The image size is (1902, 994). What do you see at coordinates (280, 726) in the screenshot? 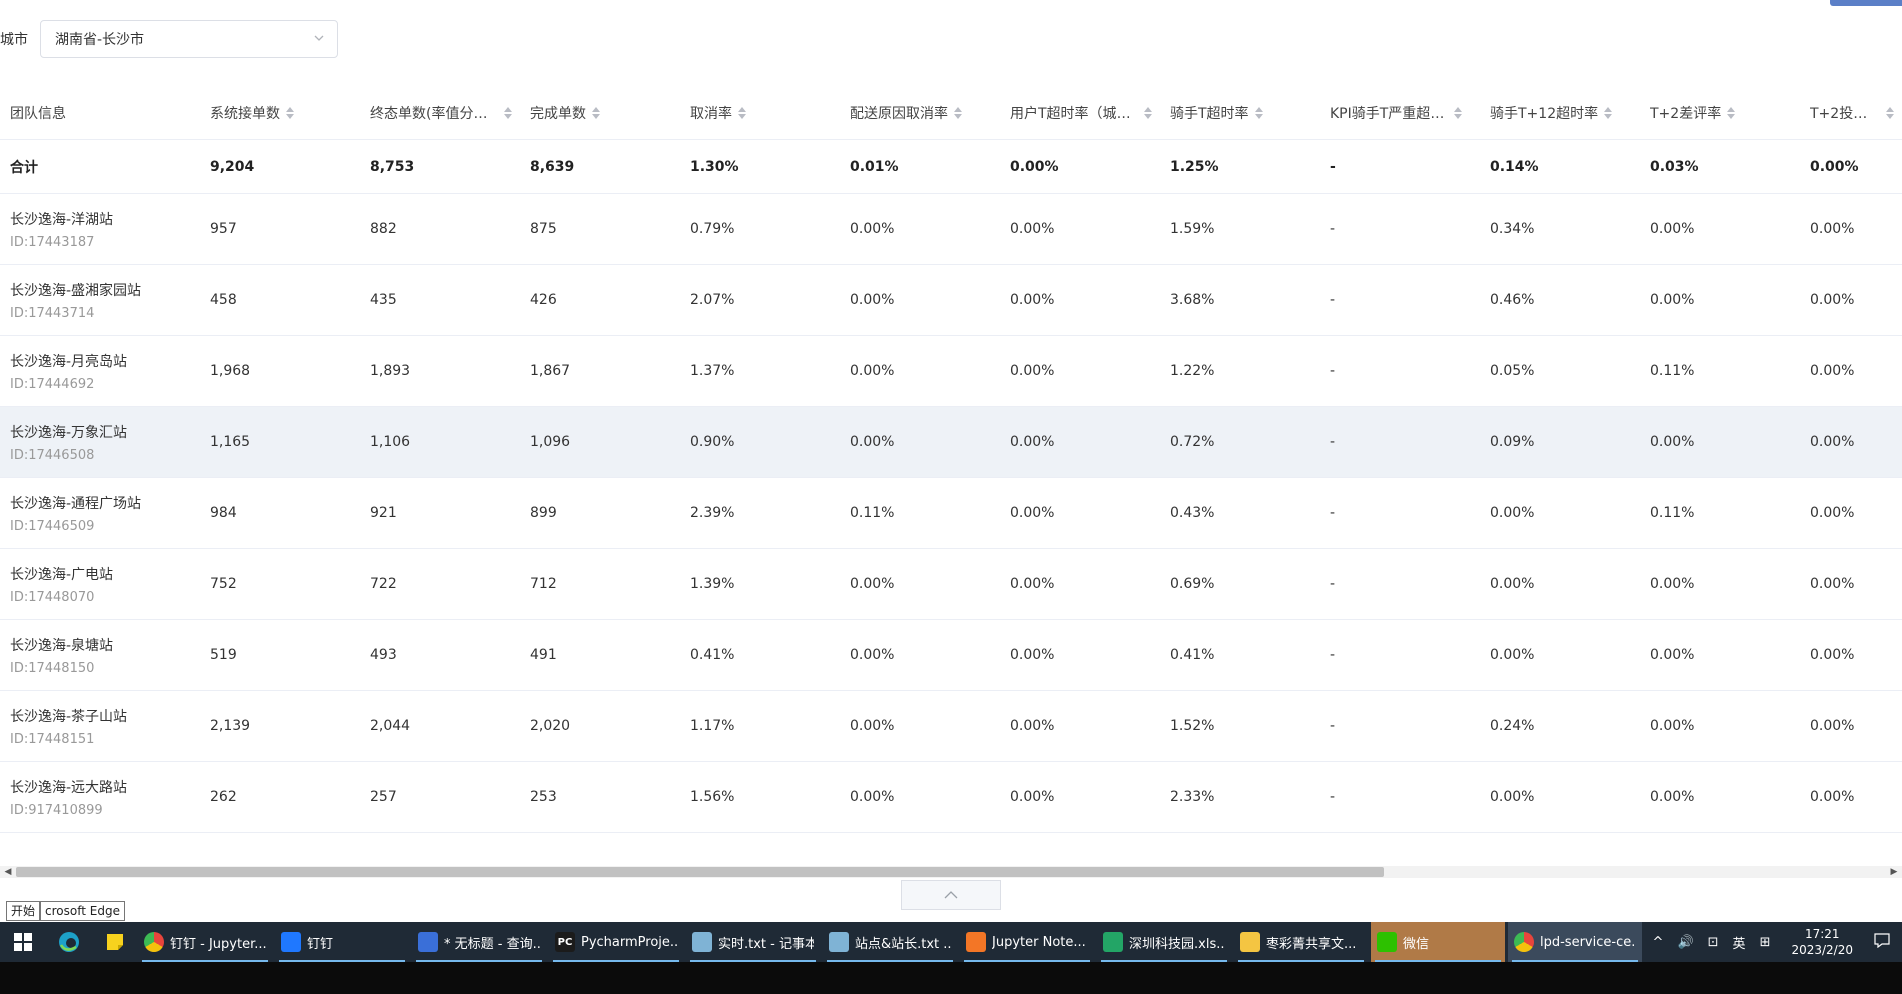
I see `table-cell: 2,139` at bounding box center [280, 726].